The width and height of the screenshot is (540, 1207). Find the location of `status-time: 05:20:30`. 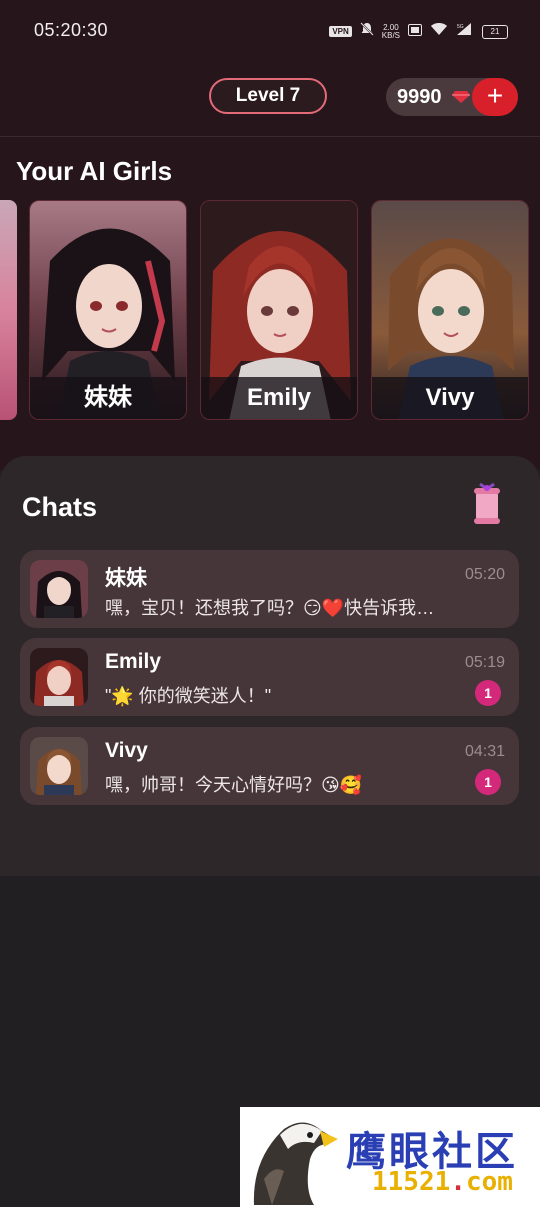

status-time: 05:20:30 is located at coordinates (71, 30).